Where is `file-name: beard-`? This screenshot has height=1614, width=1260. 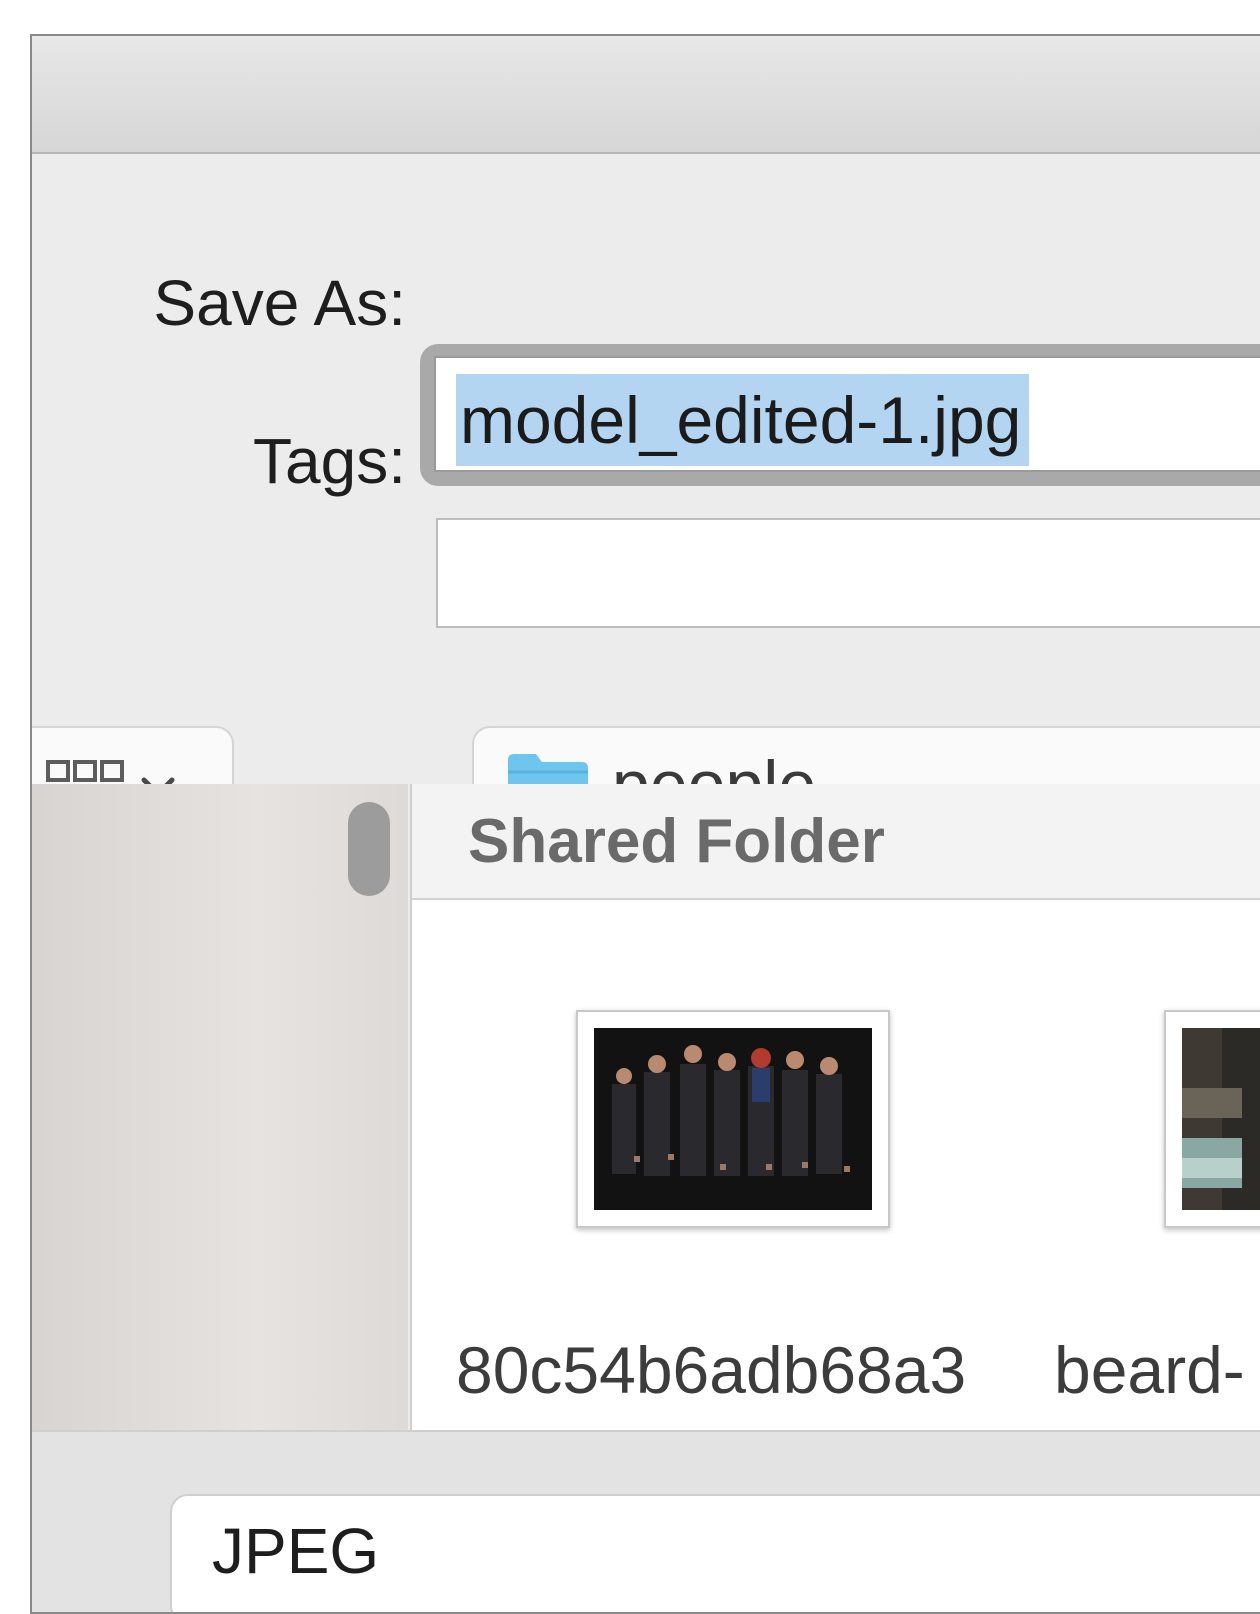 file-name: beard- is located at coordinates (1149, 1370).